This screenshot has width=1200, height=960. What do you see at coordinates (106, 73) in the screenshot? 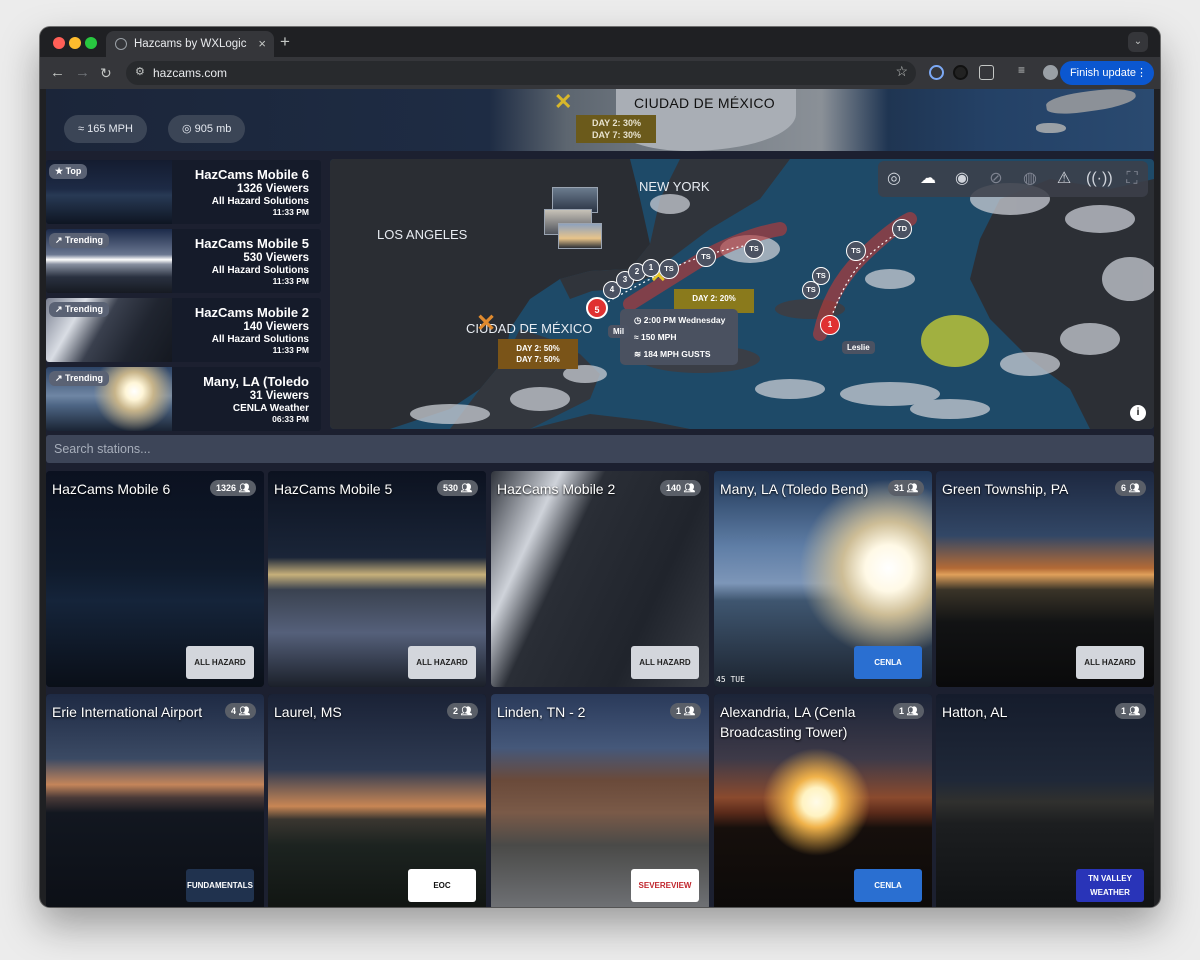
I see `reload-icon: ↻` at bounding box center [106, 73].